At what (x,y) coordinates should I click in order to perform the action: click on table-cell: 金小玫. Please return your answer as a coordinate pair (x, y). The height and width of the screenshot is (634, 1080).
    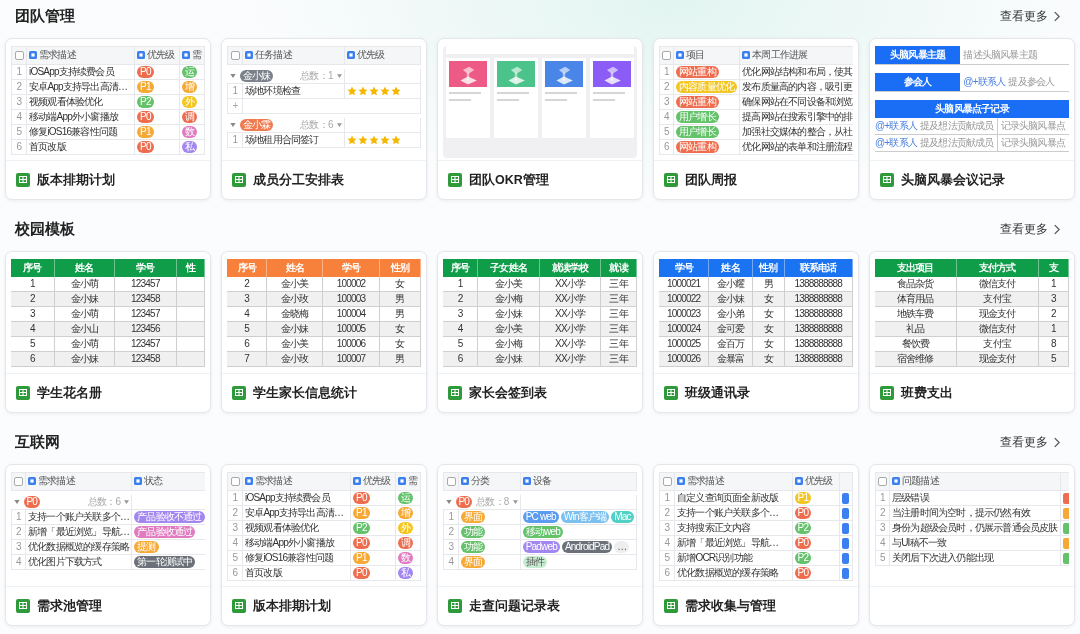
    Looking at the image, I should click on (294, 358).